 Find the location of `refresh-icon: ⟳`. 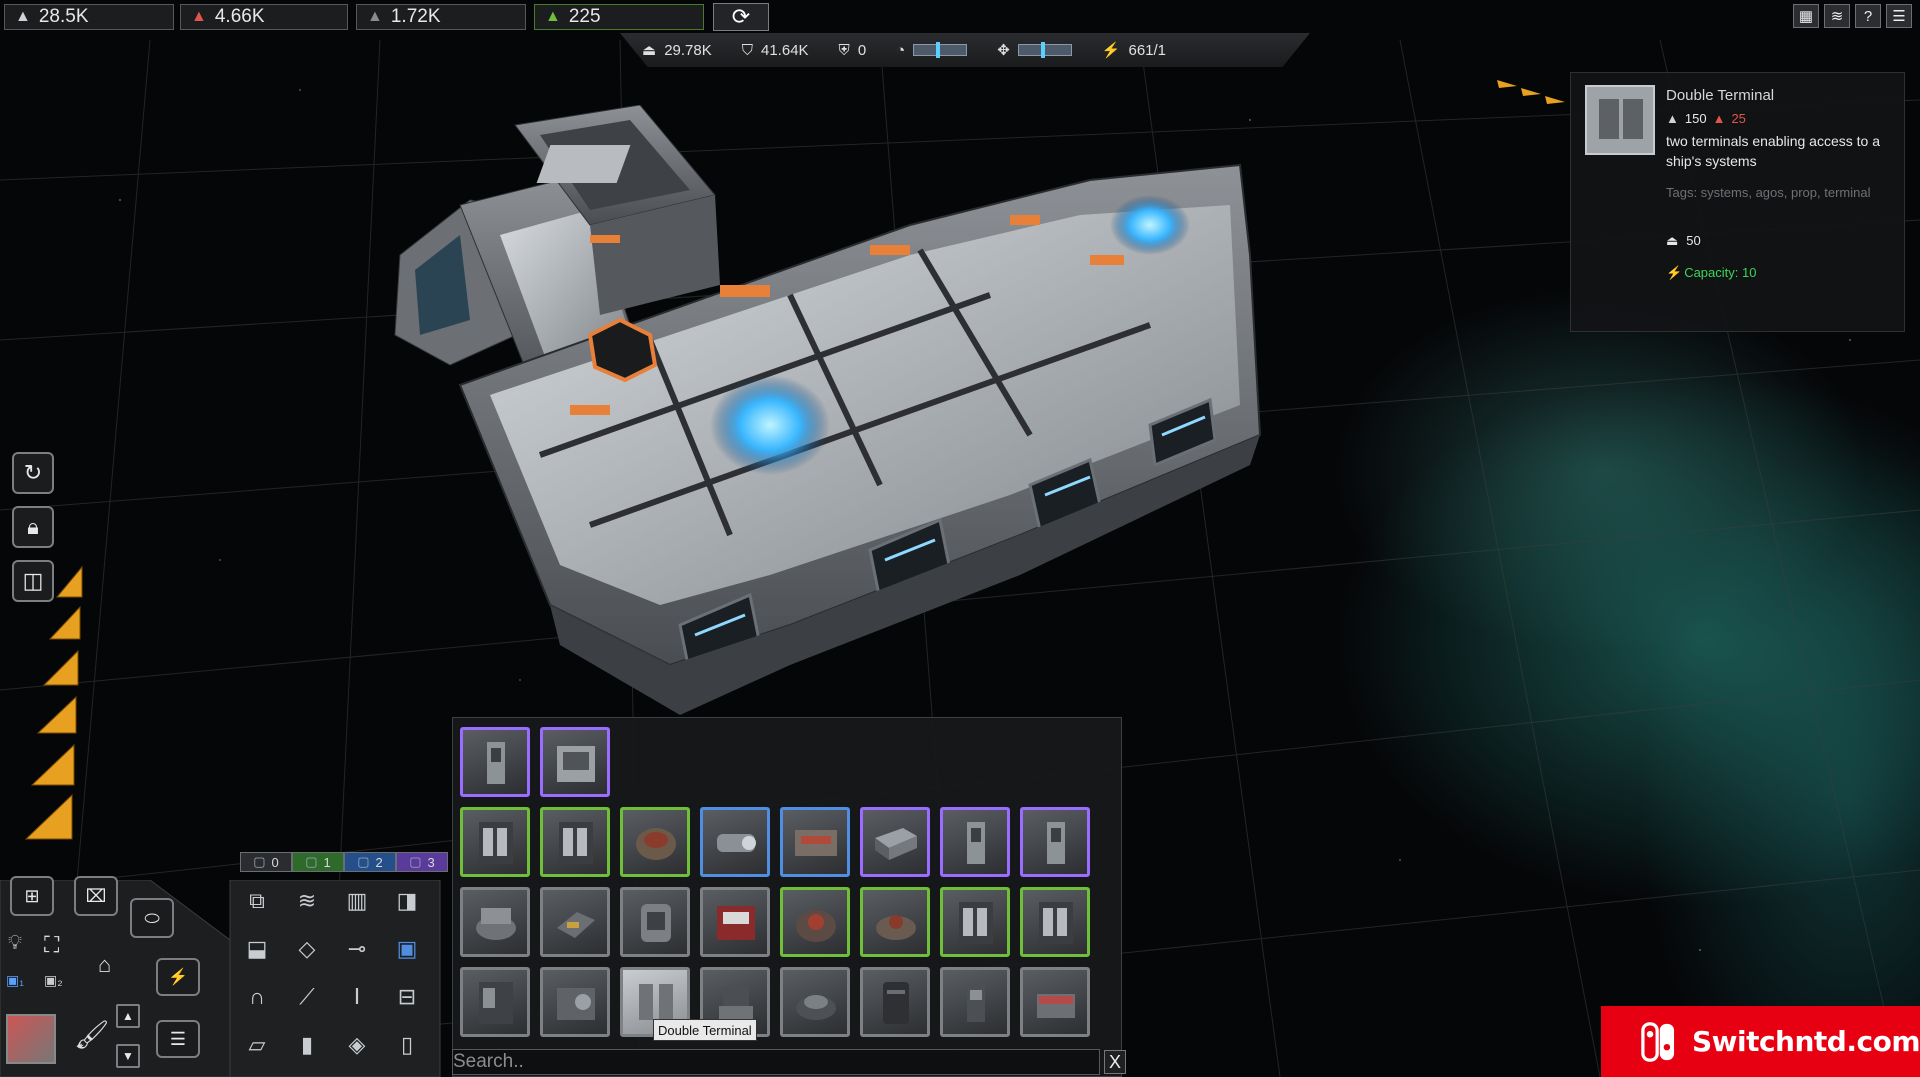

refresh-icon: ⟳ is located at coordinates (741, 16).